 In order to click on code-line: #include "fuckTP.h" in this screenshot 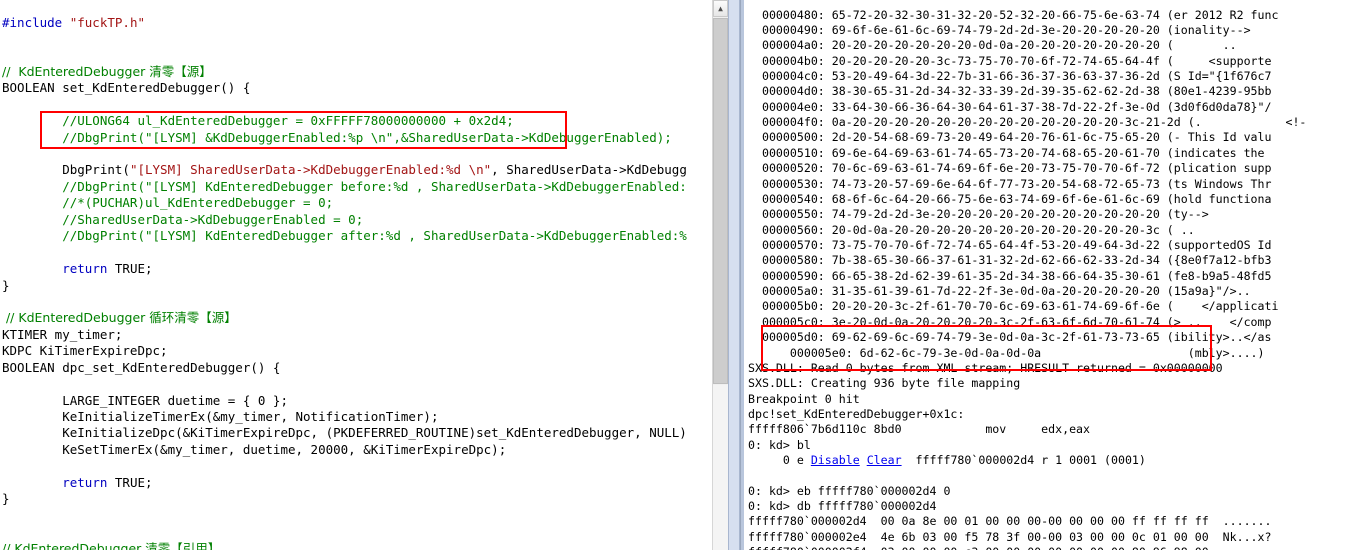, I will do `click(363, 23)`.